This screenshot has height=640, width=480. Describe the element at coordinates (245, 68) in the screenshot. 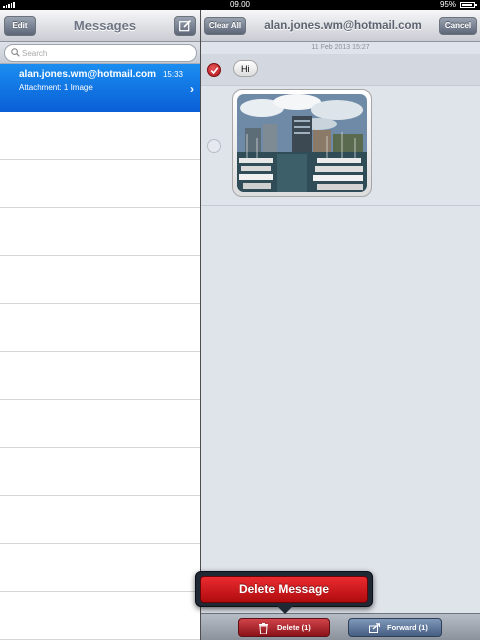

I see `message-bubble: Hi` at that location.